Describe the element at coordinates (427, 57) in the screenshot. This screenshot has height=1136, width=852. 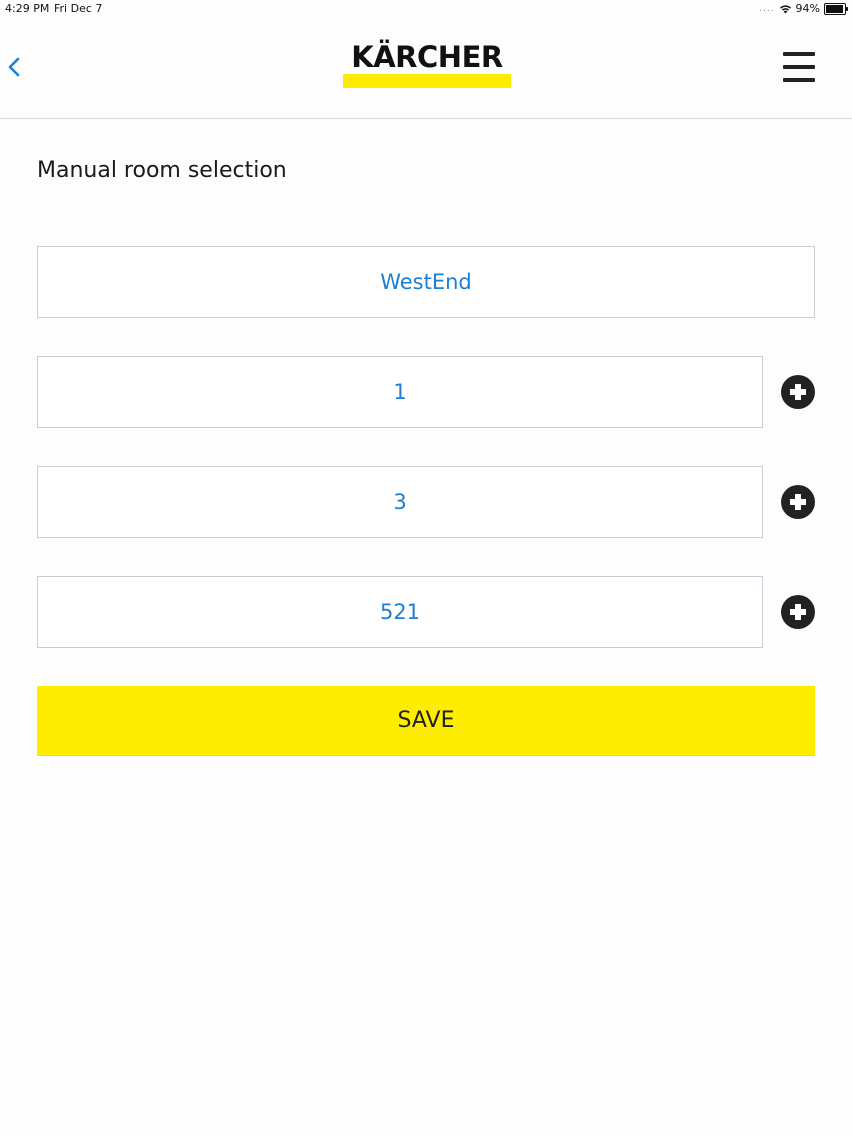
I see `logo-wordmark: KÄRCHER` at that location.